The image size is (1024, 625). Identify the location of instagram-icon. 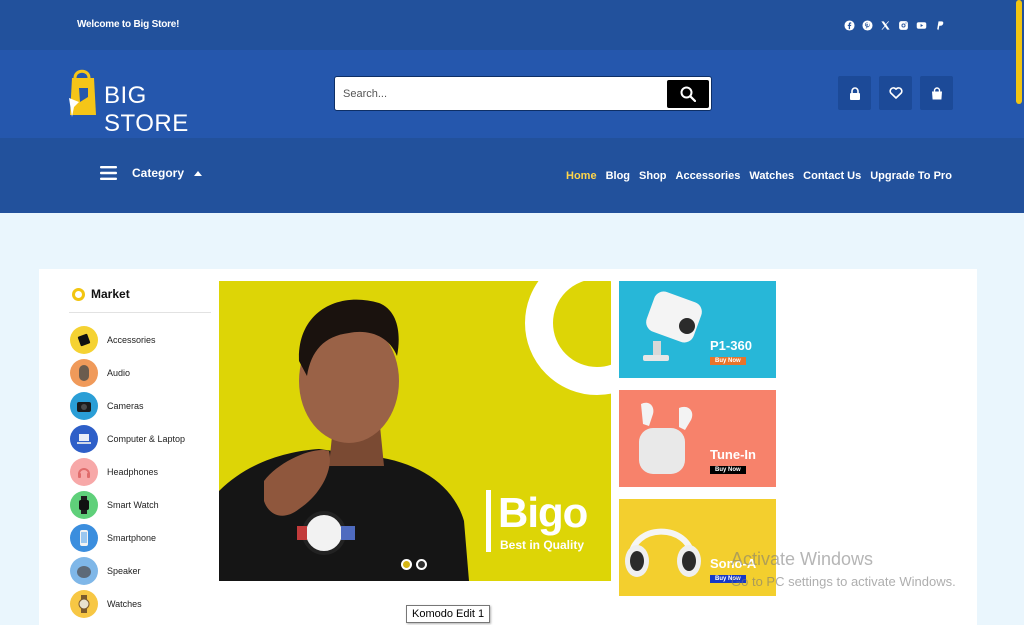
(903, 25).